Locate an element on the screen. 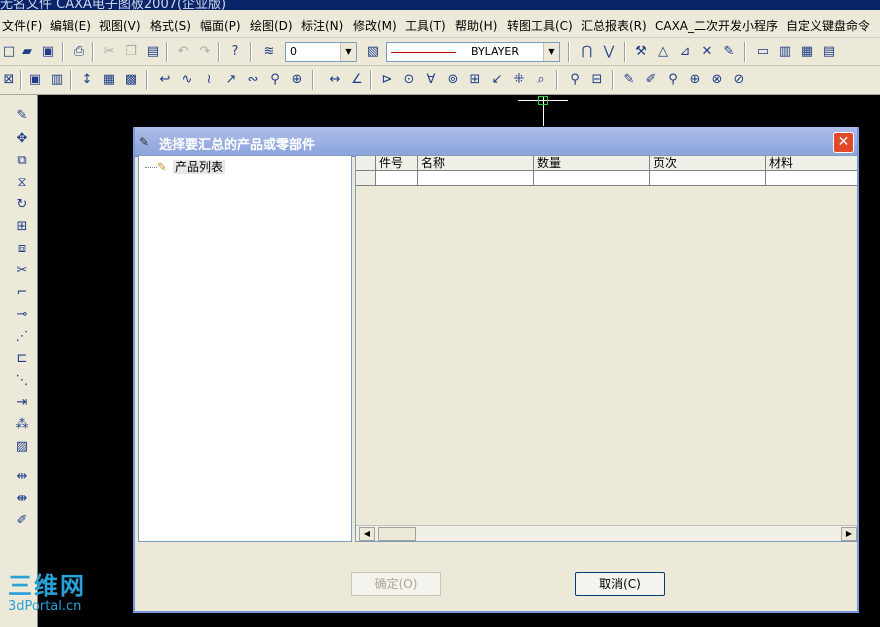 The width and height of the screenshot is (880, 627). menu-caxa-dev: CAXA_二次开发小程序 is located at coordinates (716, 25).